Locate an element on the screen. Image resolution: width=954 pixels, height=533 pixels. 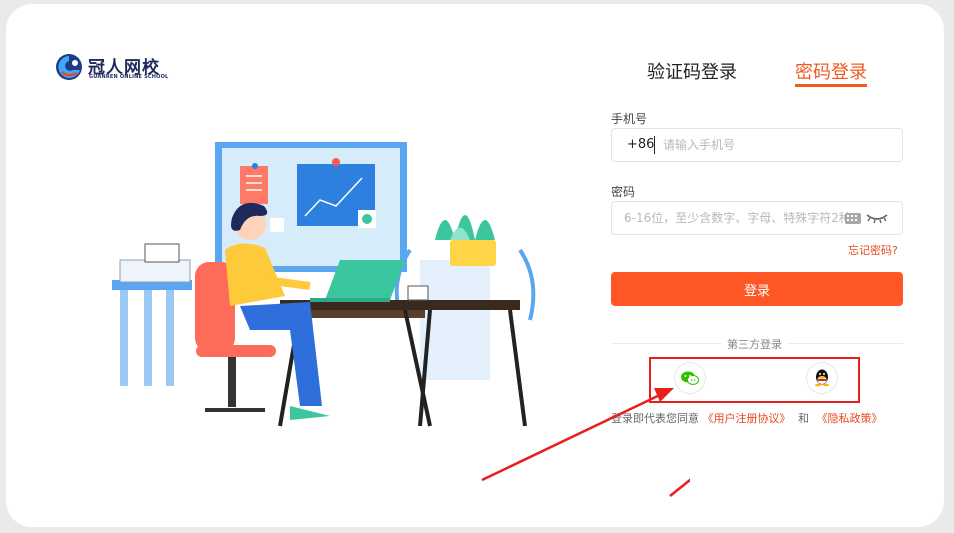
tab-sms-login-label: 验证码登录 is located at coordinates (692, 72).